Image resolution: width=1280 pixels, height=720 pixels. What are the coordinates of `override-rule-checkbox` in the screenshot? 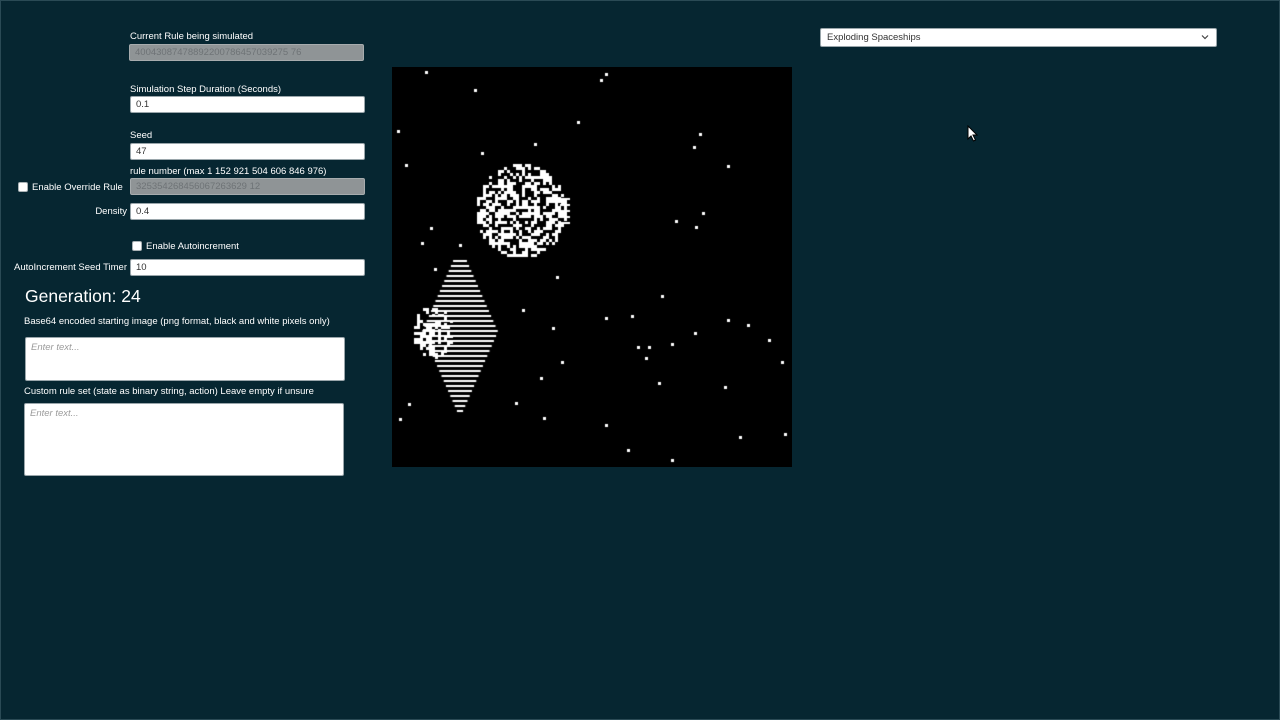 It's located at (23, 187).